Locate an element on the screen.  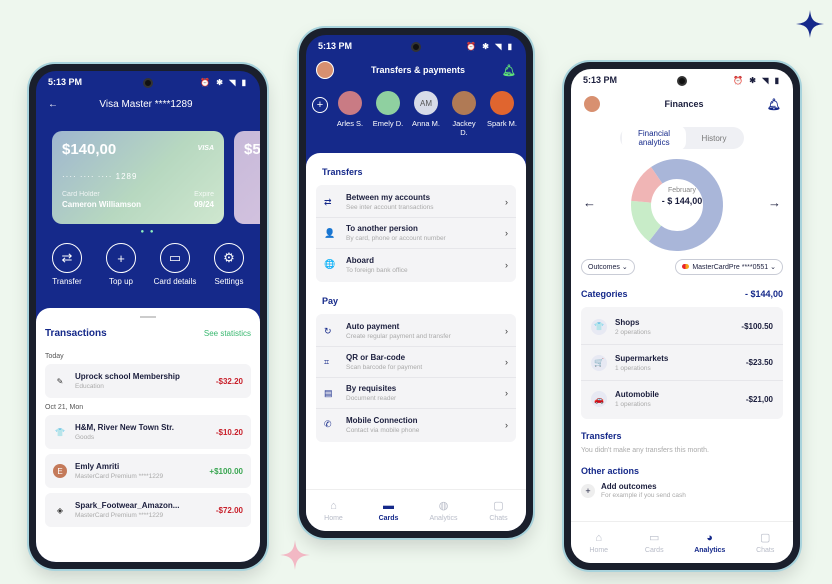
tab-financial-analytics: Financial analytics is located at coordinates (654, 138).